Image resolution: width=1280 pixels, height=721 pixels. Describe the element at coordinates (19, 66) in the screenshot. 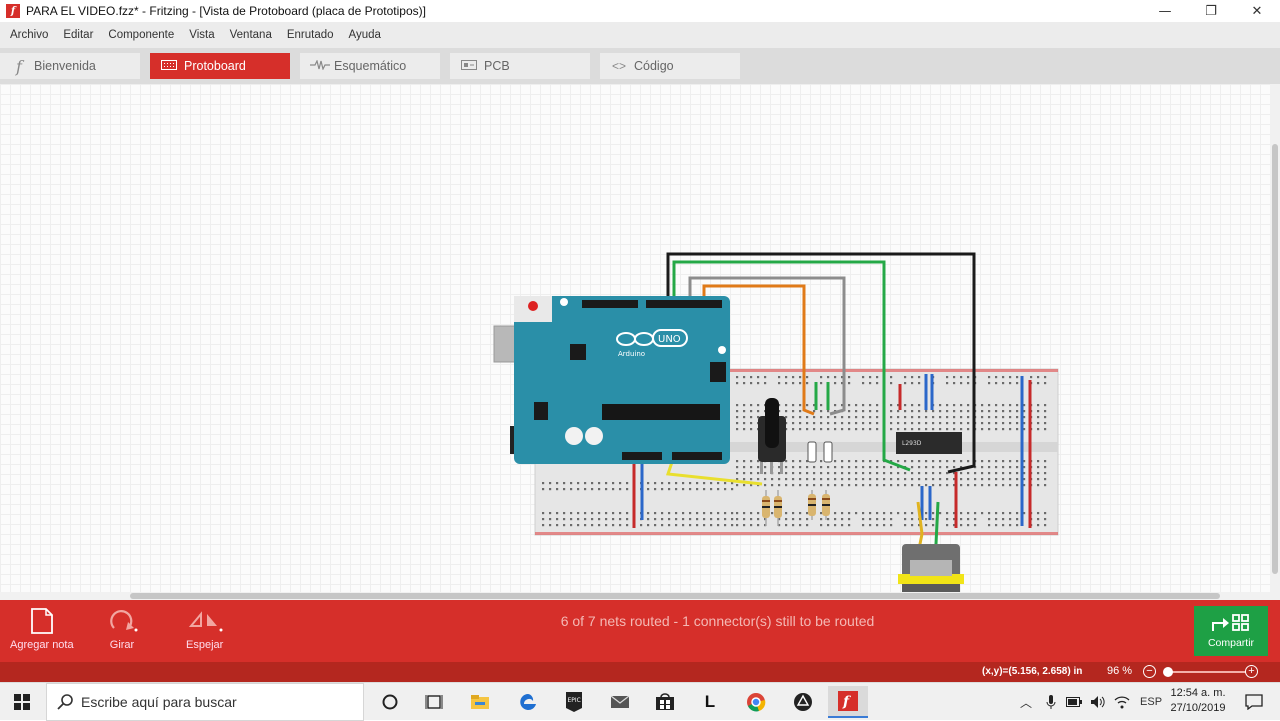

I see `fritzing-f-icon: f` at that location.